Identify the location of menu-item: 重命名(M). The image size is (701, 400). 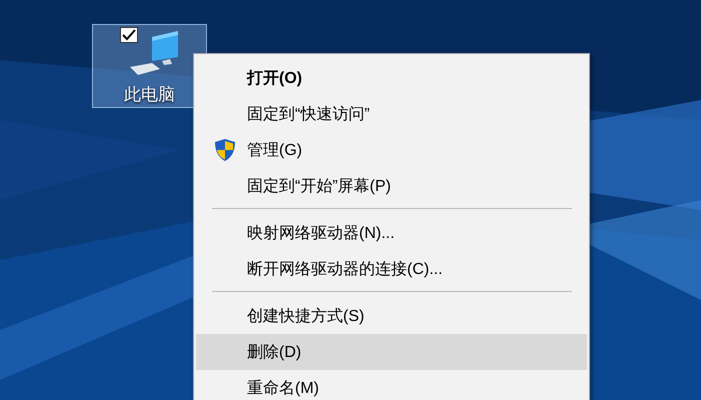
(391, 385).